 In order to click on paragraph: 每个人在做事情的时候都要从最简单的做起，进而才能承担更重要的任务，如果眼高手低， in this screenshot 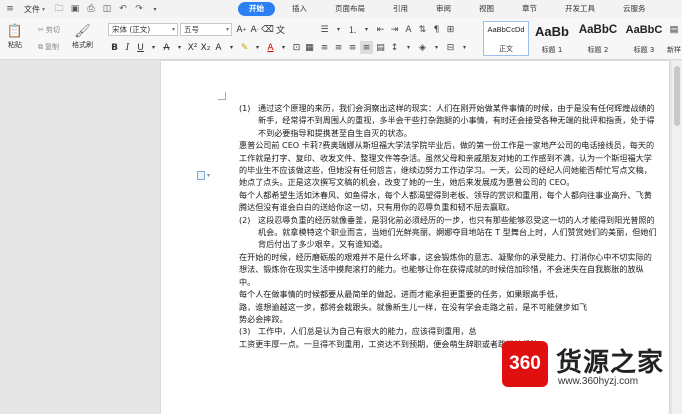, I will do `click(401, 294)`.